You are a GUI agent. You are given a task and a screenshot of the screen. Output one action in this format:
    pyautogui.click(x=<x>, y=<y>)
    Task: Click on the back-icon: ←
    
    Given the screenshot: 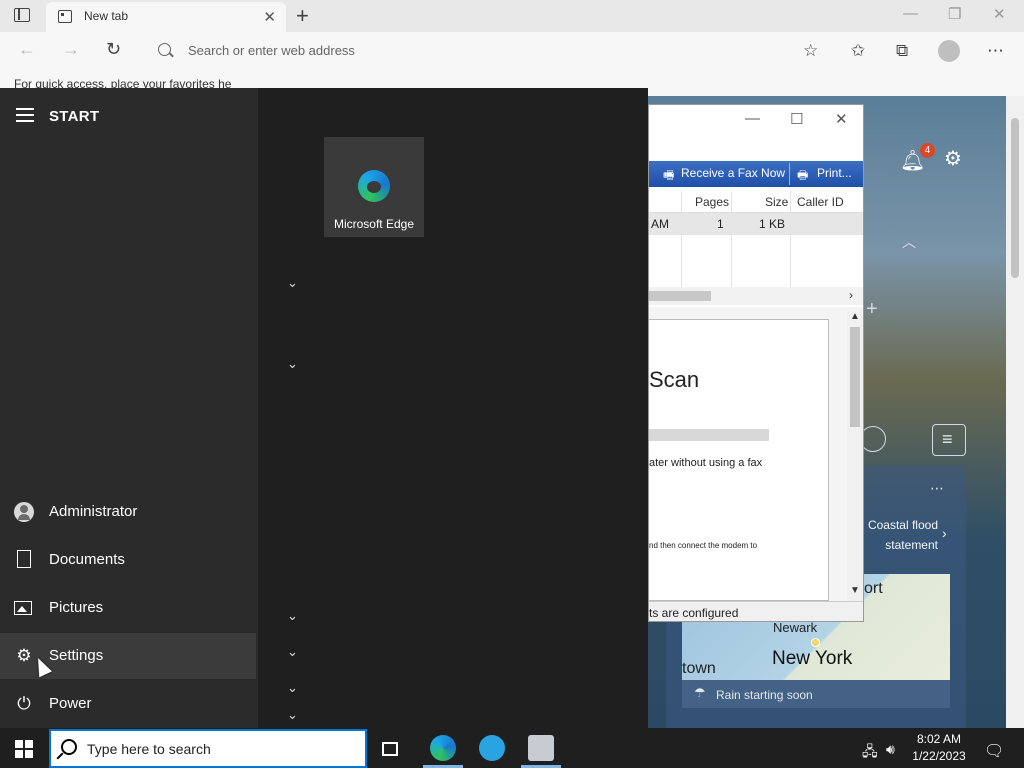 What is the action you would take?
    pyautogui.click(x=27, y=49)
    